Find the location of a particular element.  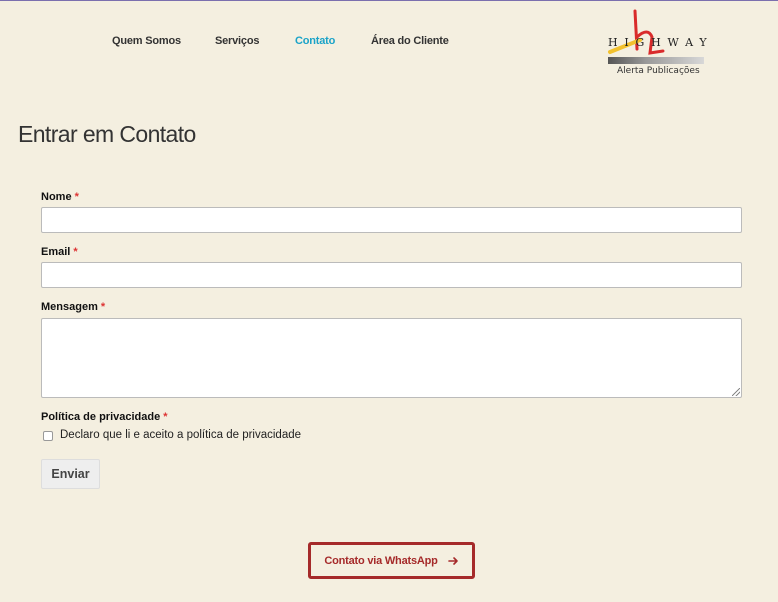

name-field is located at coordinates (391, 220).